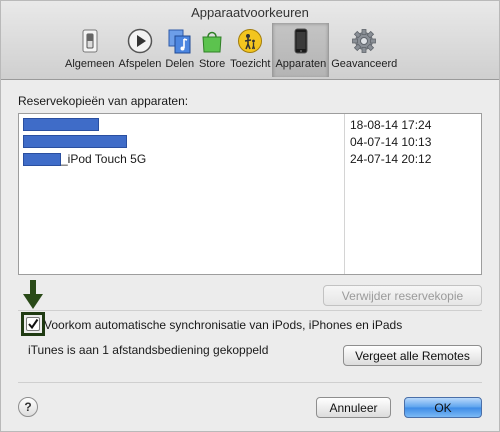  Describe the element at coordinates (212, 64) in the screenshot. I see `tab-label: Store` at that location.